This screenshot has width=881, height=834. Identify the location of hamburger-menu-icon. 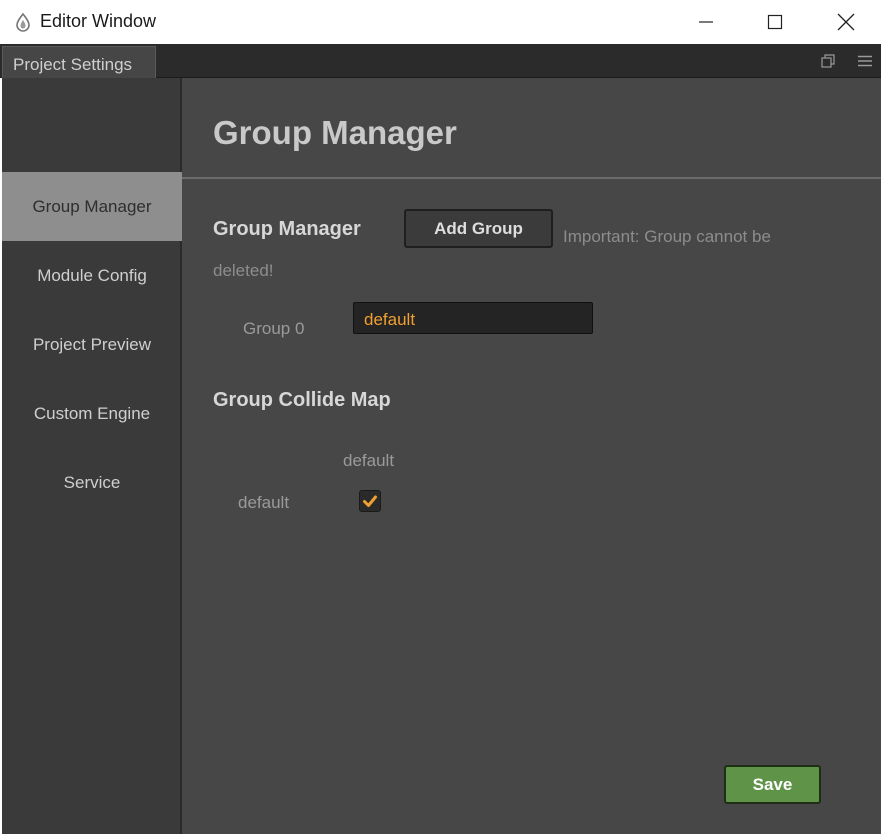
(865, 61).